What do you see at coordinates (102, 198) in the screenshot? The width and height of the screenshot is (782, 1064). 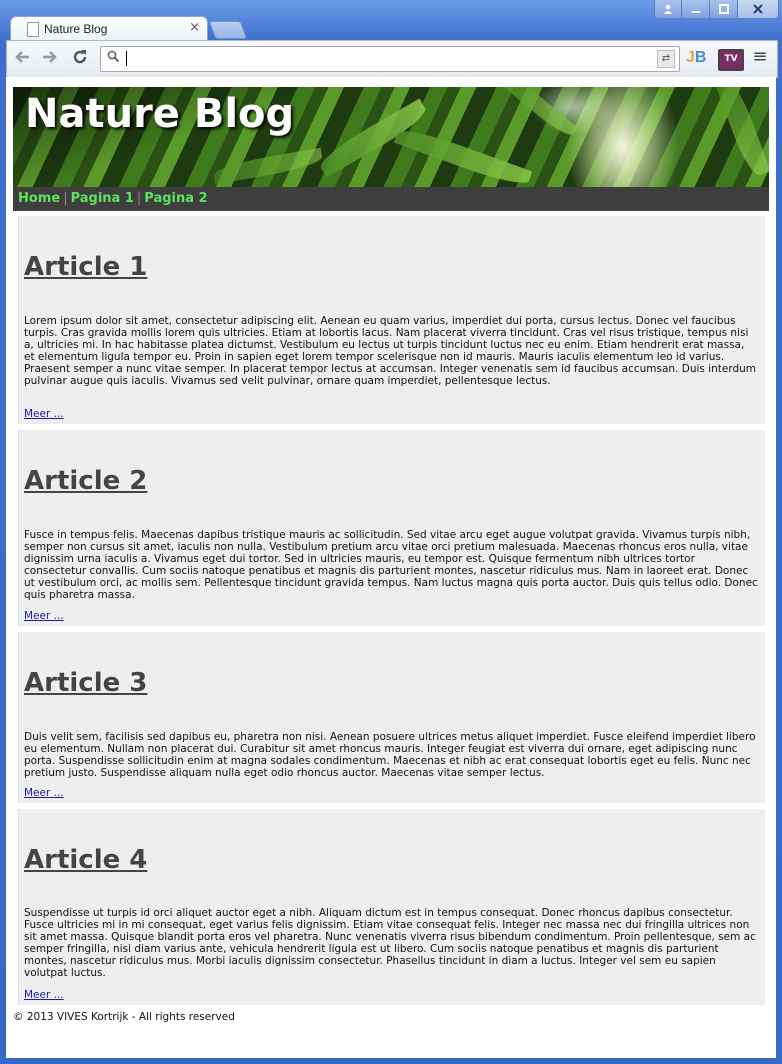 I see `nav-link-pagina-1: Pagina 1` at bounding box center [102, 198].